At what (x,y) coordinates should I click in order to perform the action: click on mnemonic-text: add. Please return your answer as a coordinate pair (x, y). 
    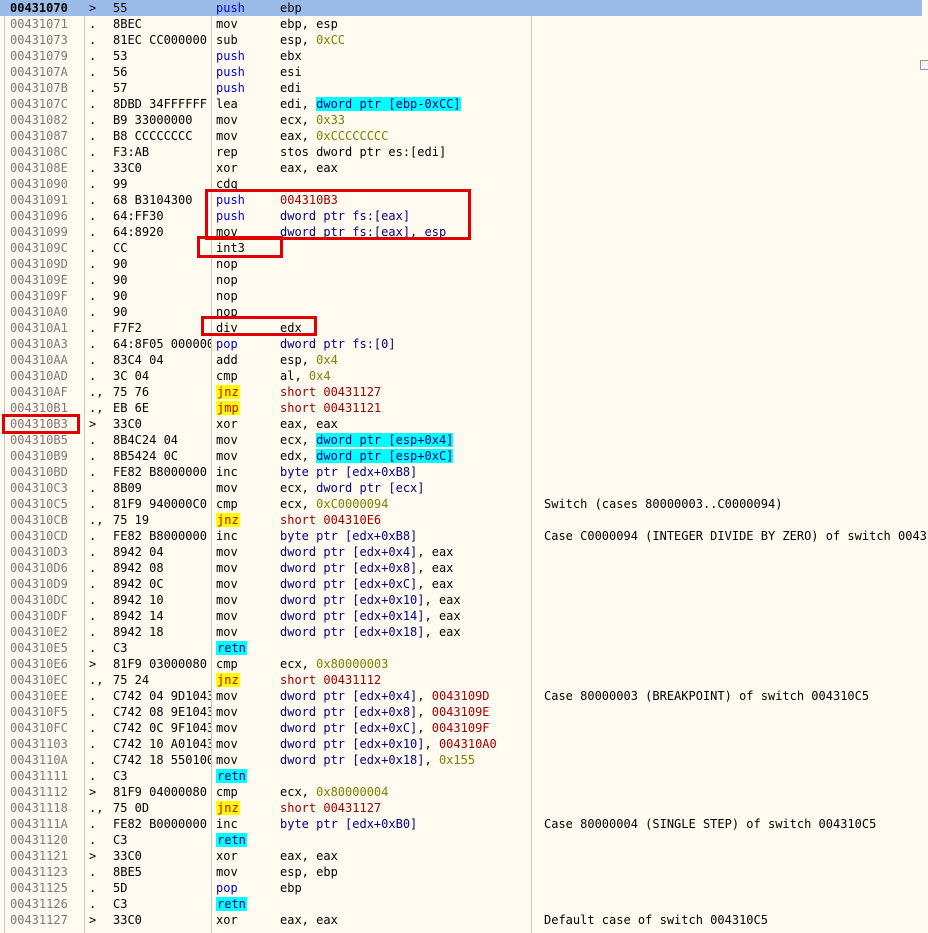
    Looking at the image, I should click on (227, 360).